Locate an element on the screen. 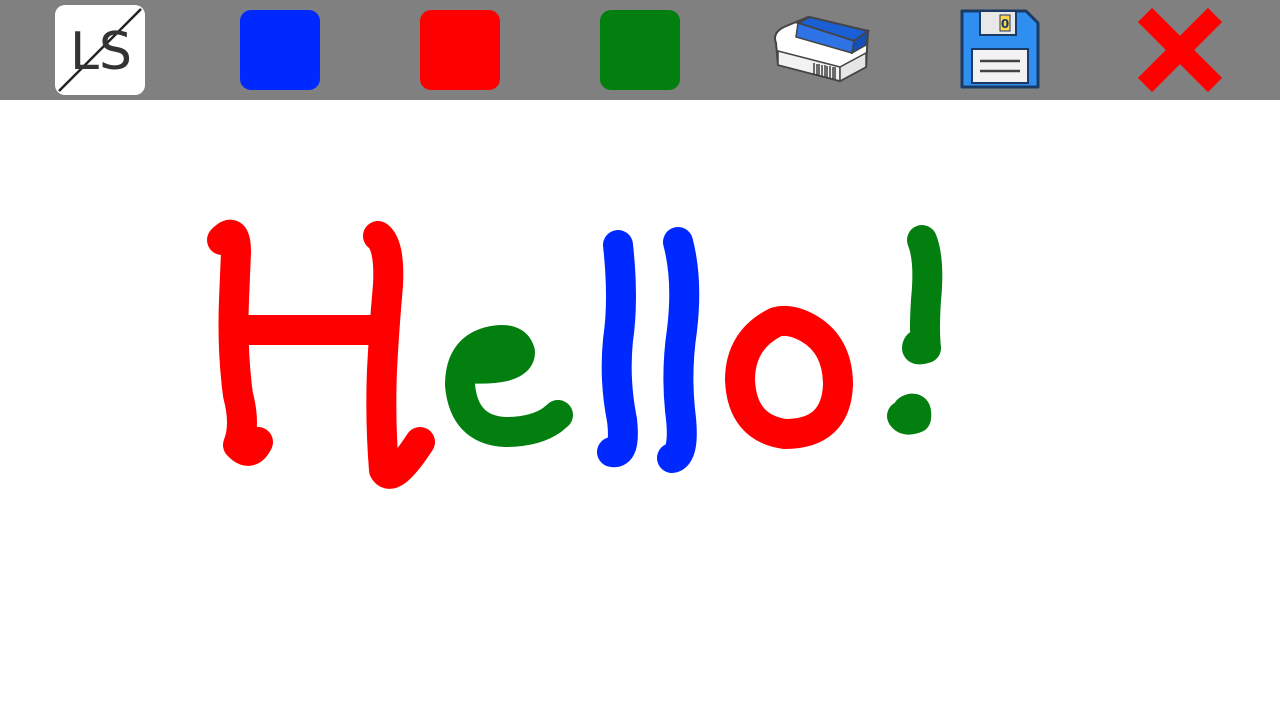 This screenshot has height=720, width=1280. save-icon-label: 0 is located at coordinates (1005, 24).